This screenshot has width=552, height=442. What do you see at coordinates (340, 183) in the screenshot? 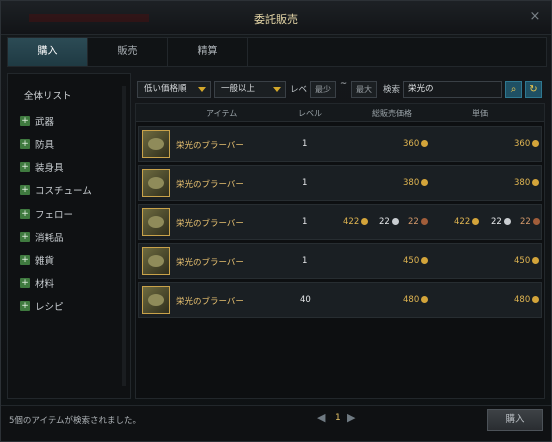
I see `table-row: 栄光のブラーバー 1 380 380` at bounding box center [340, 183].